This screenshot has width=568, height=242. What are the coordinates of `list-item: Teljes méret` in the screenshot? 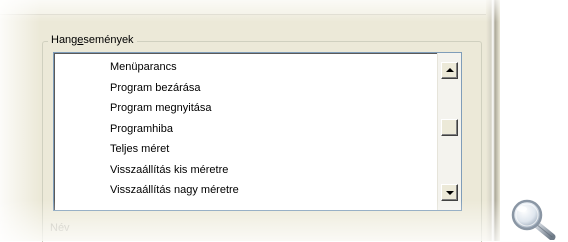 It's located at (174, 149).